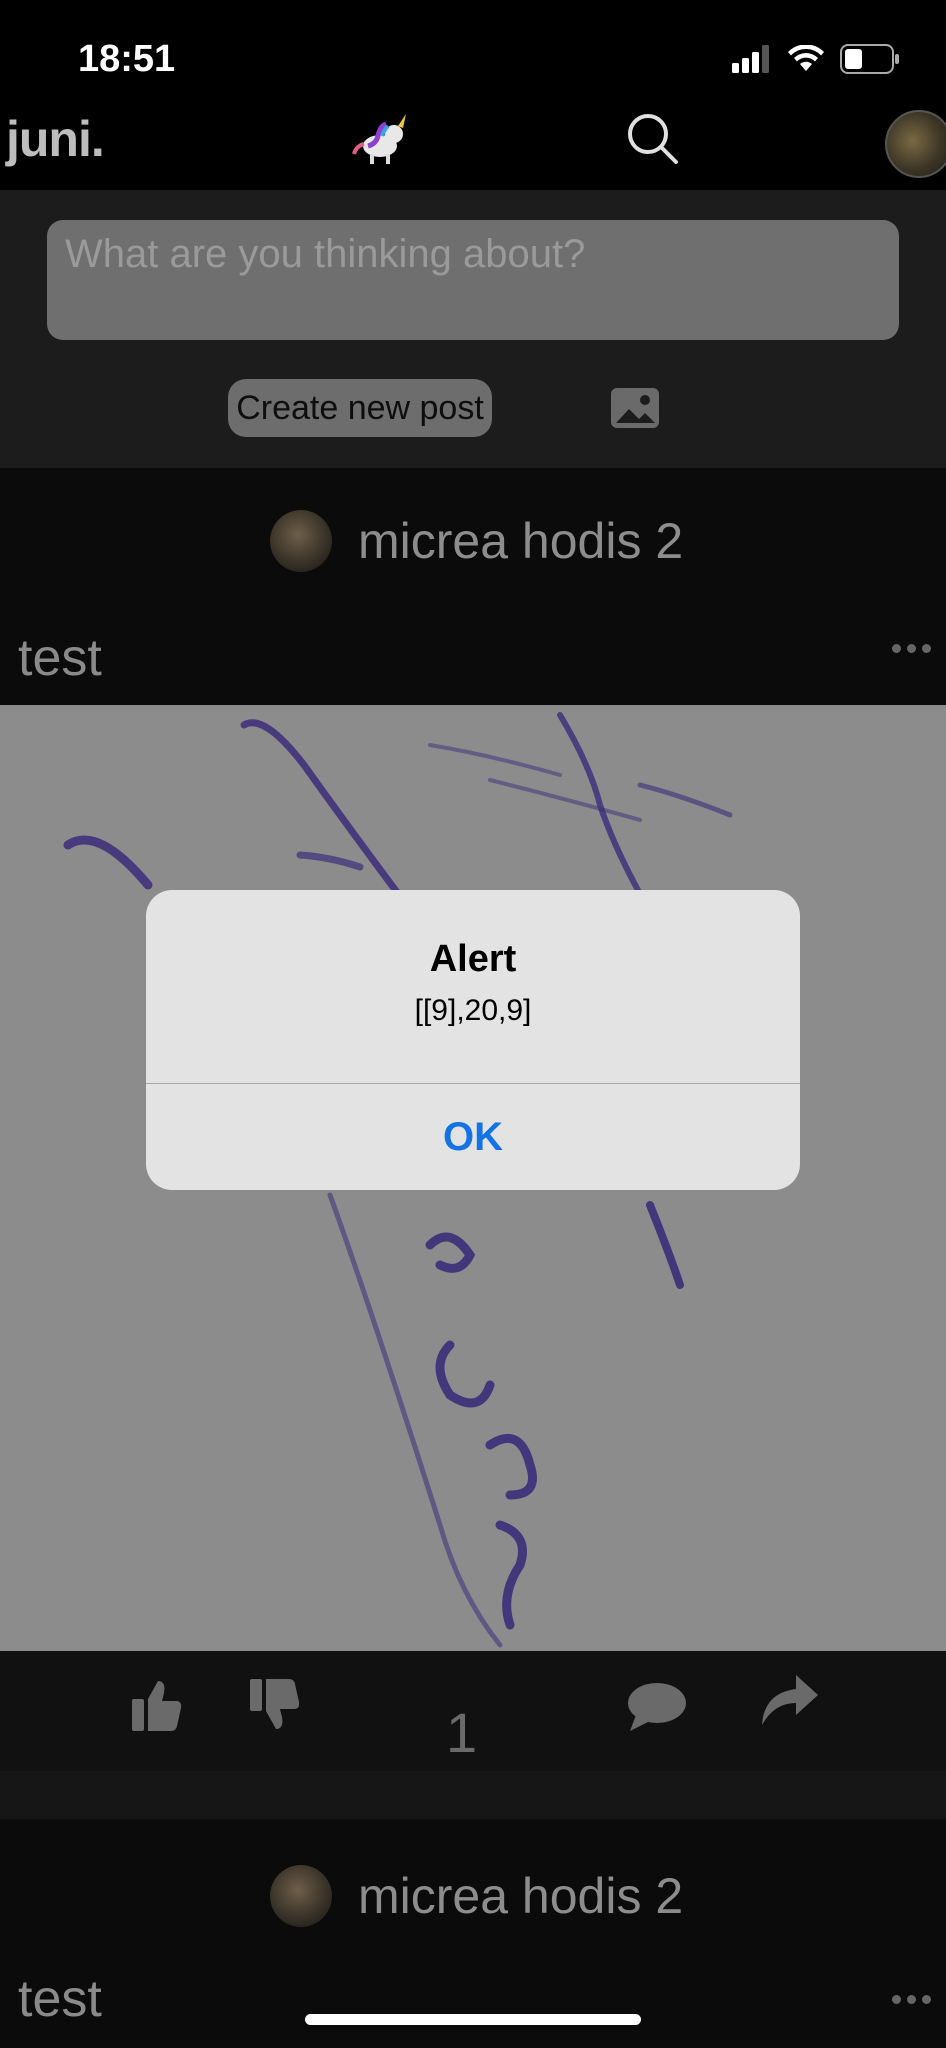 The width and height of the screenshot is (946, 2048). What do you see at coordinates (473, 1040) in the screenshot?
I see `alert-dialog: Alert [[9],20,9] OK` at bounding box center [473, 1040].